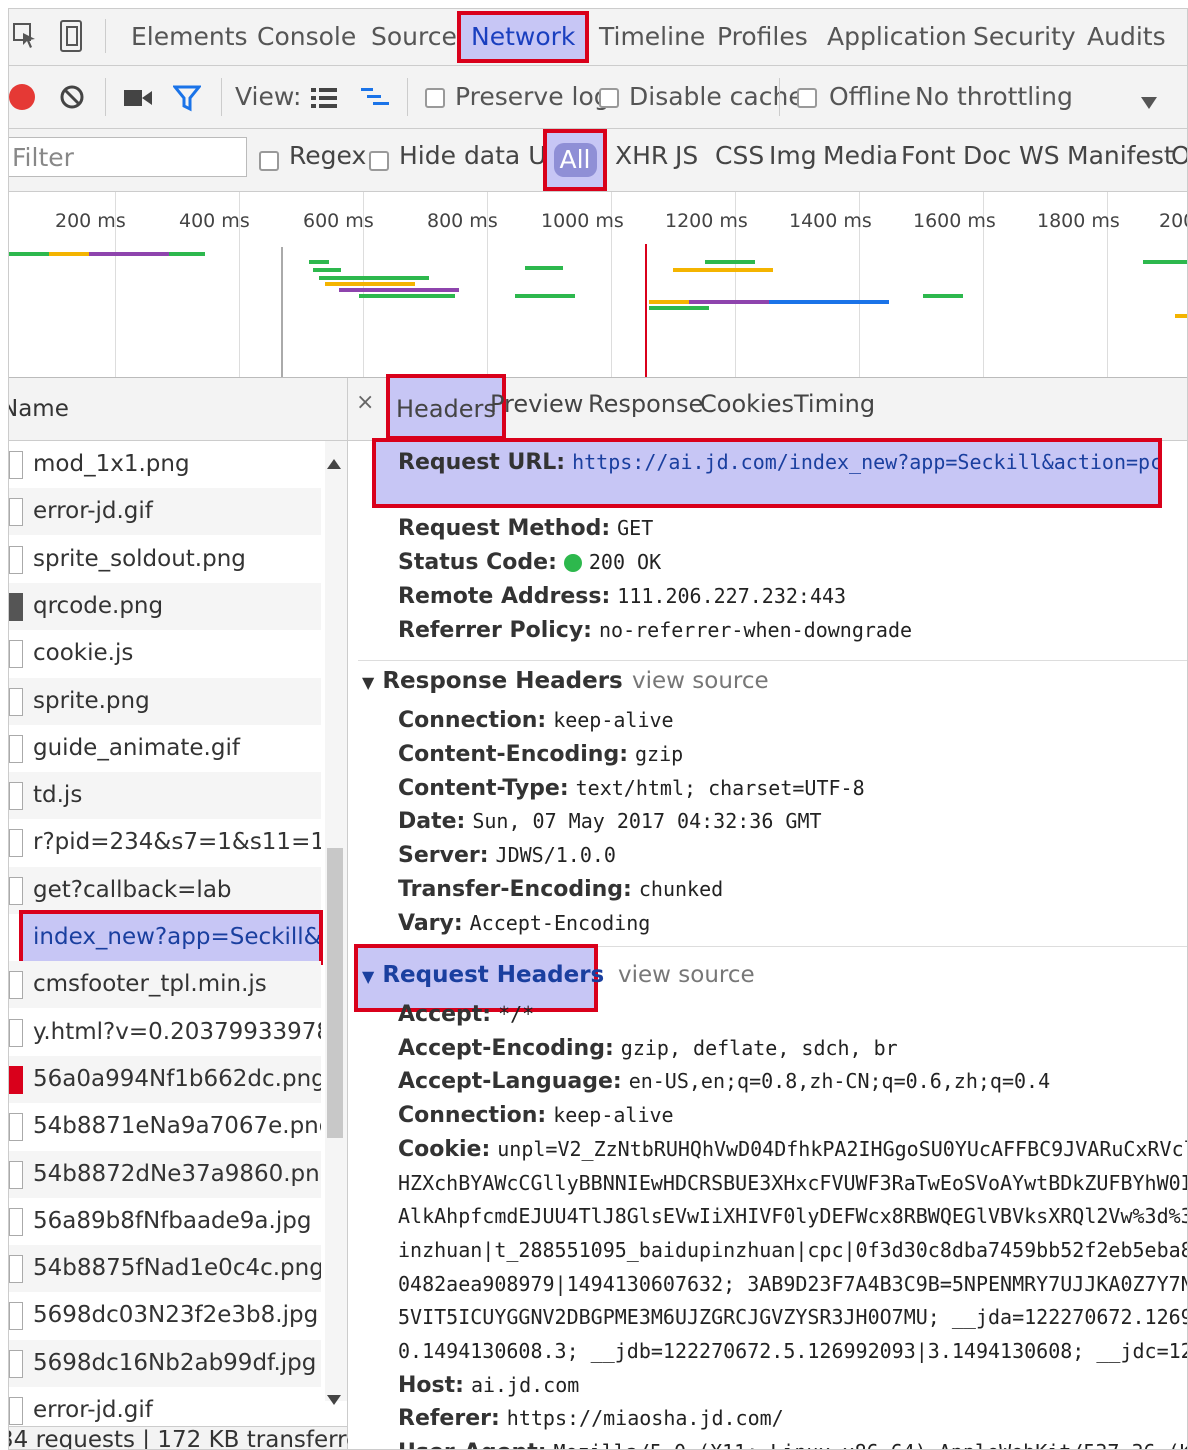 This screenshot has height=1450, width=1188. I want to click on header-row: Host: ai.jd.com, so click(488, 1385).